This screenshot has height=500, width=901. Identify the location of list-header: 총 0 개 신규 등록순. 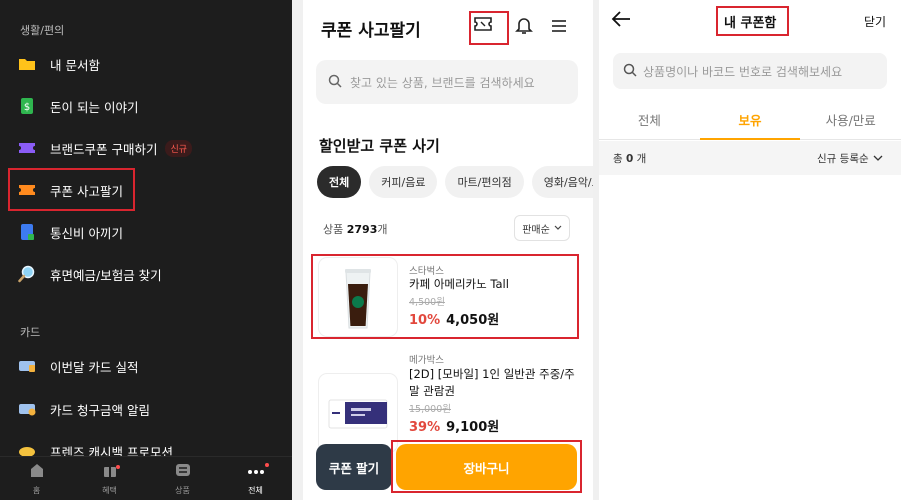
(750, 158).